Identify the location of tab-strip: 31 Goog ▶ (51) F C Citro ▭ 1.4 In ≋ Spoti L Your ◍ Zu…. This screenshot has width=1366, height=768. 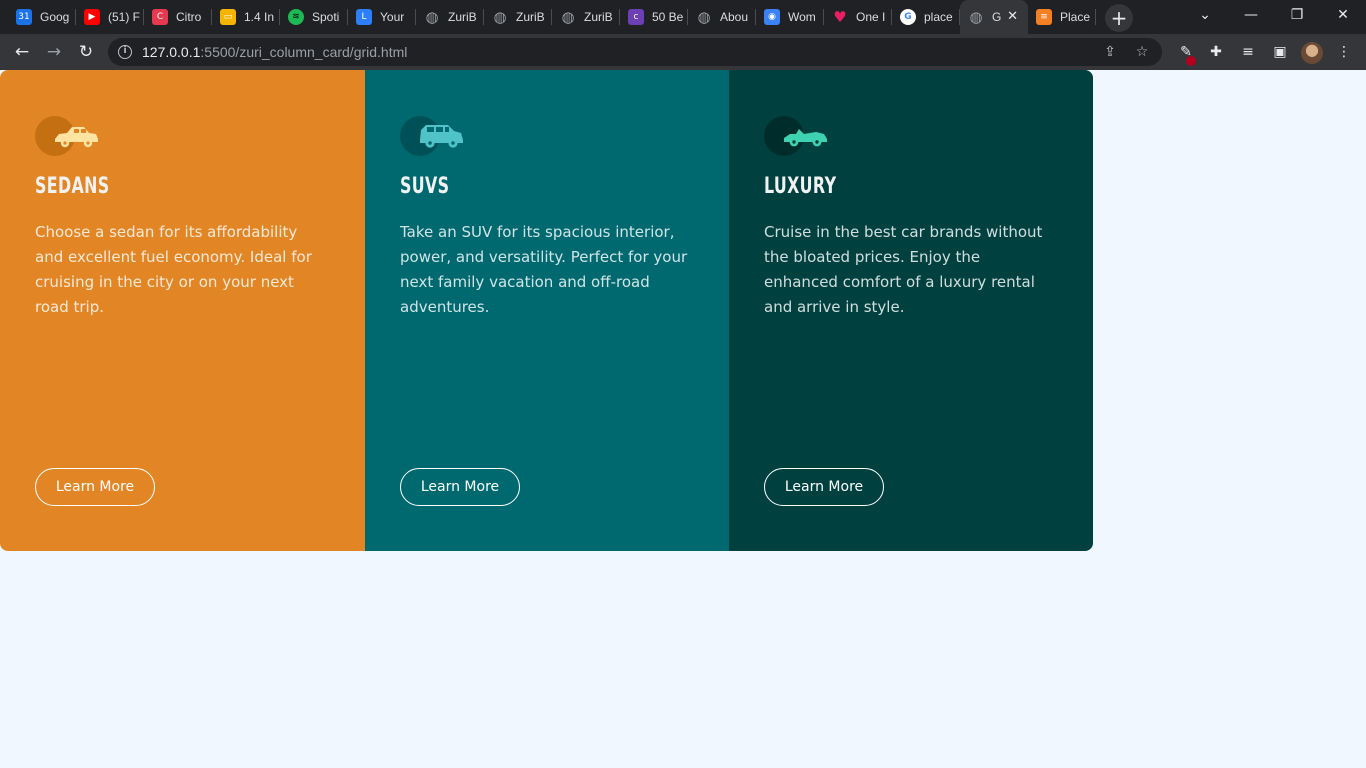
(683, 17).